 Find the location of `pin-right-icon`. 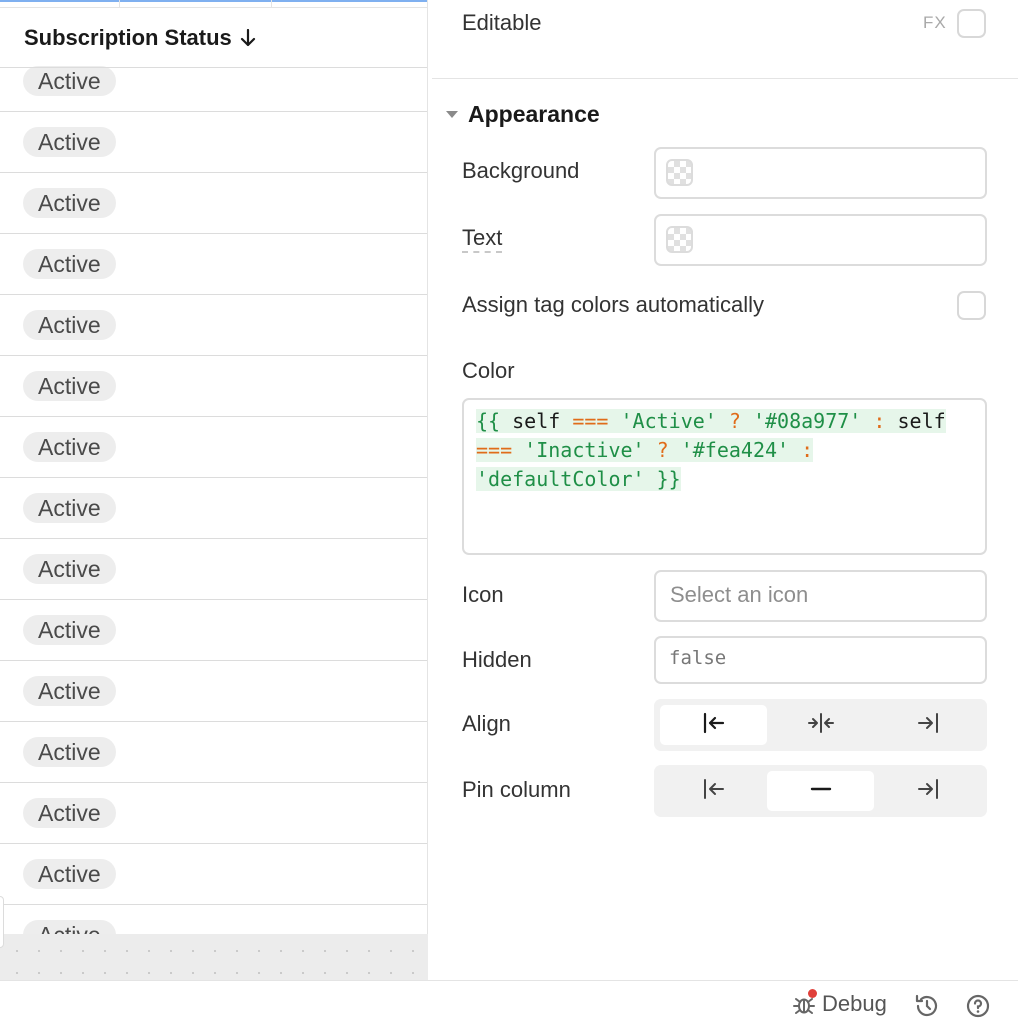

pin-right-icon is located at coordinates (928, 791).